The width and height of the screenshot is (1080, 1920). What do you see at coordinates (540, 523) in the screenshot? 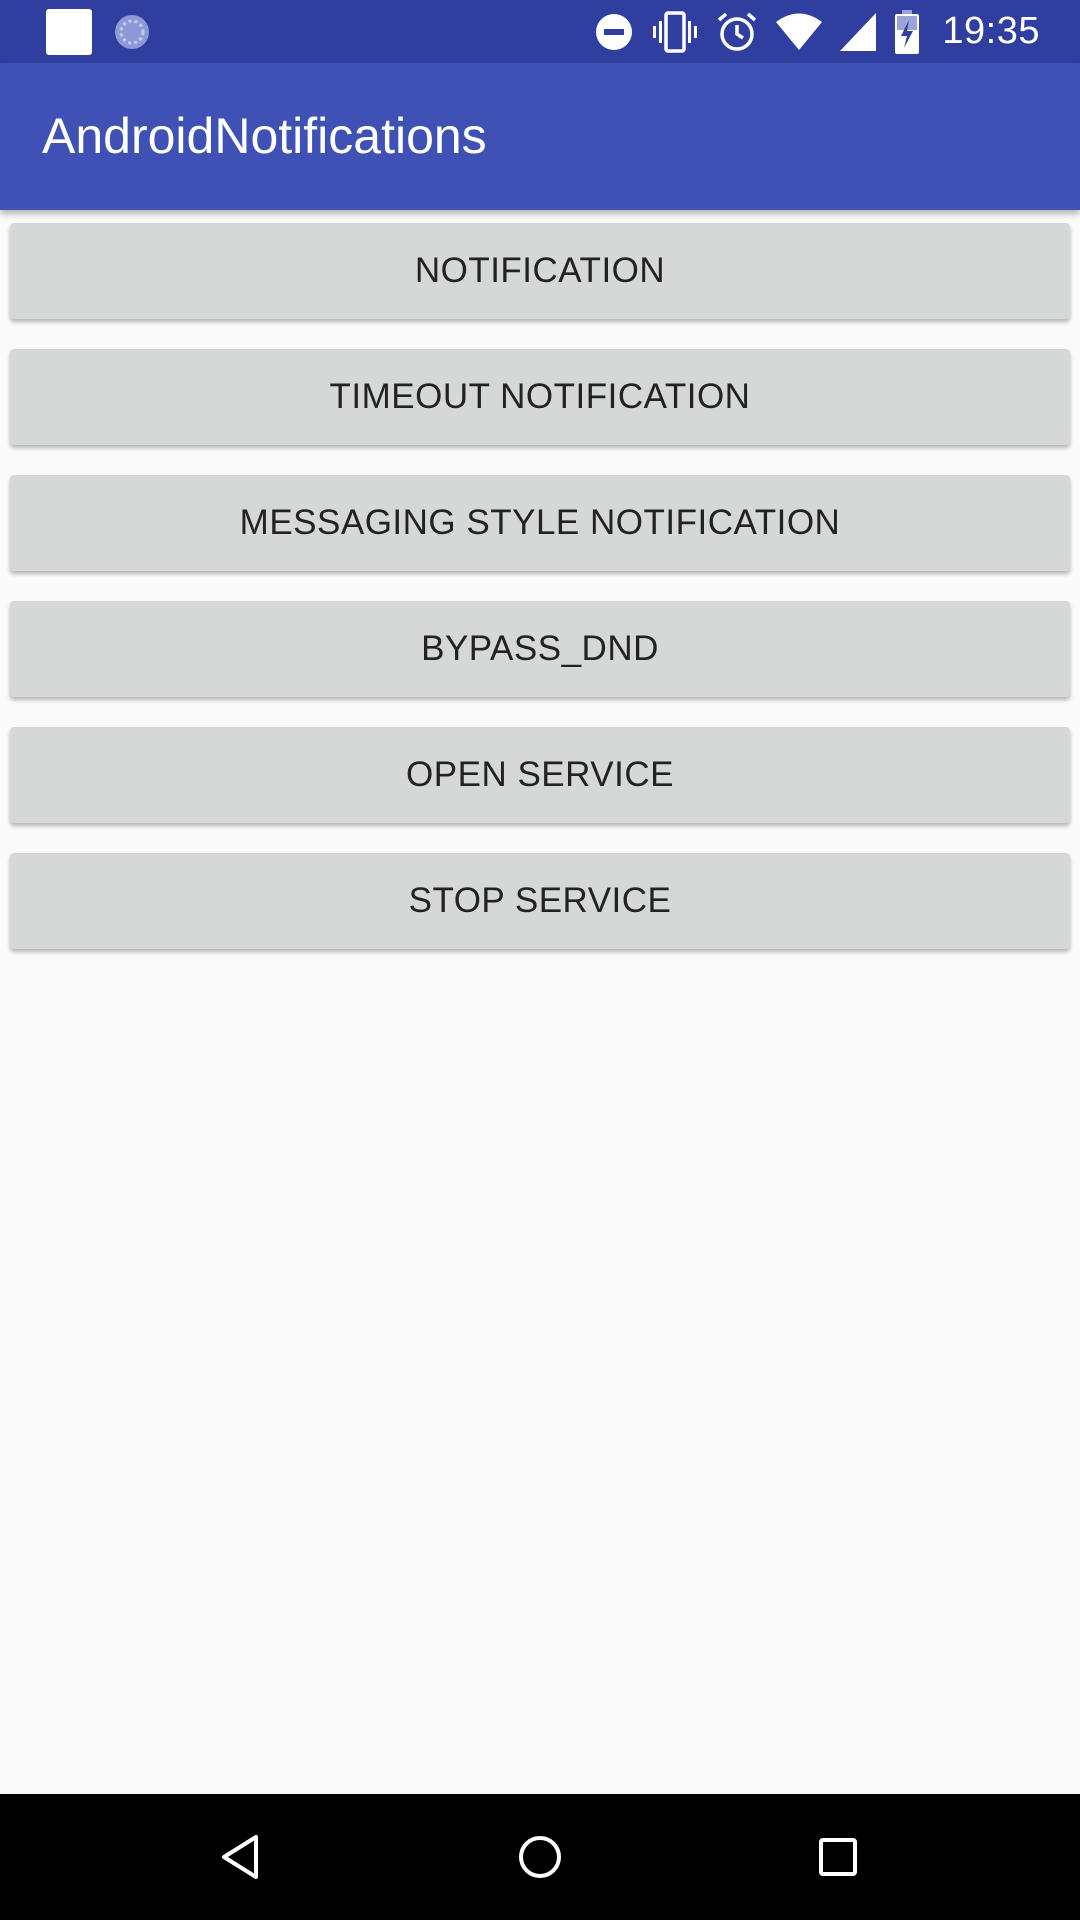
I see `messaging-style-notification-button: MESSAGING STYLE NOTIFICATION` at bounding box center [540, 523].